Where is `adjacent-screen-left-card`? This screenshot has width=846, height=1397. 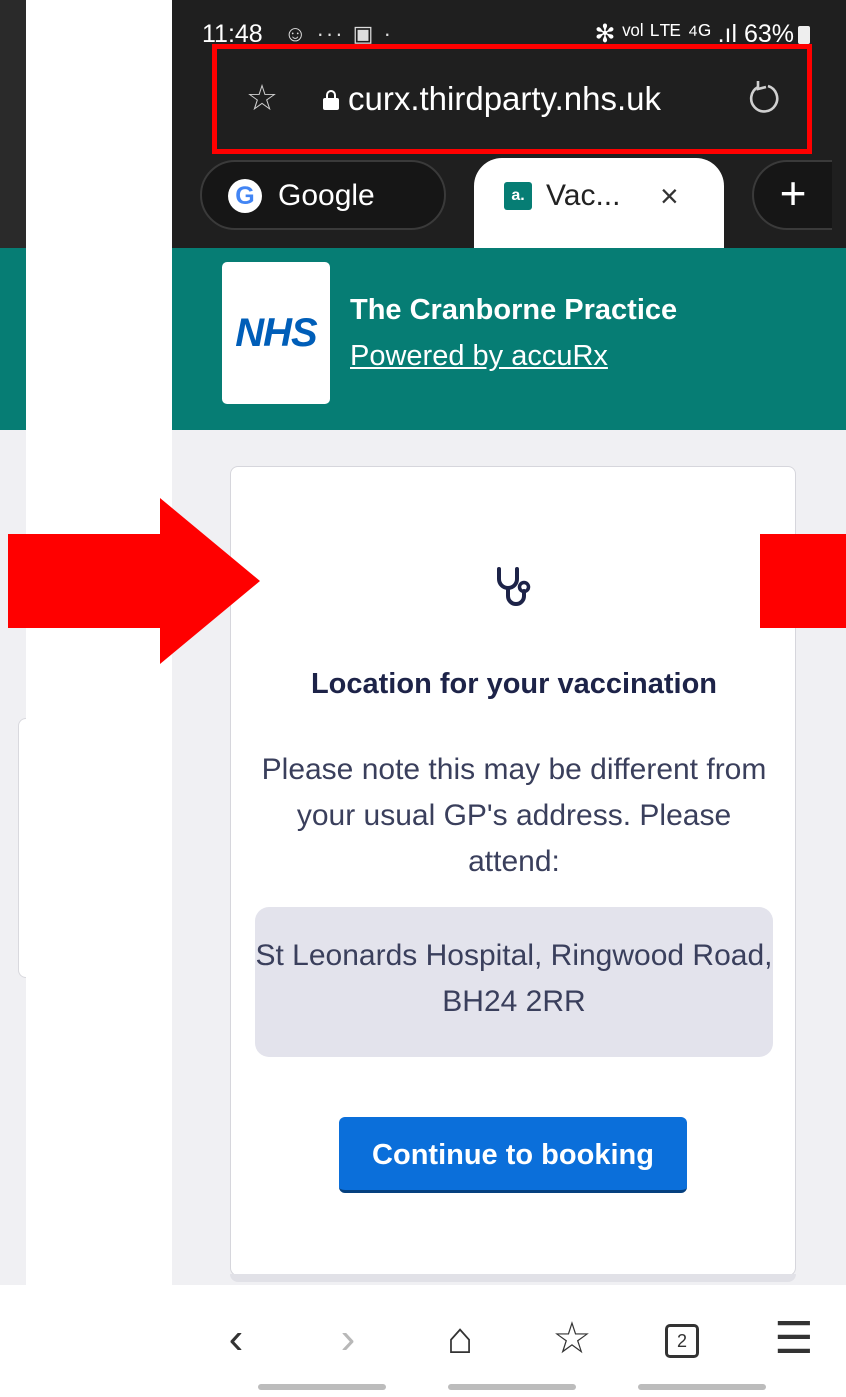 adjacent-screen-left-card is located at coordinates (22, 848).